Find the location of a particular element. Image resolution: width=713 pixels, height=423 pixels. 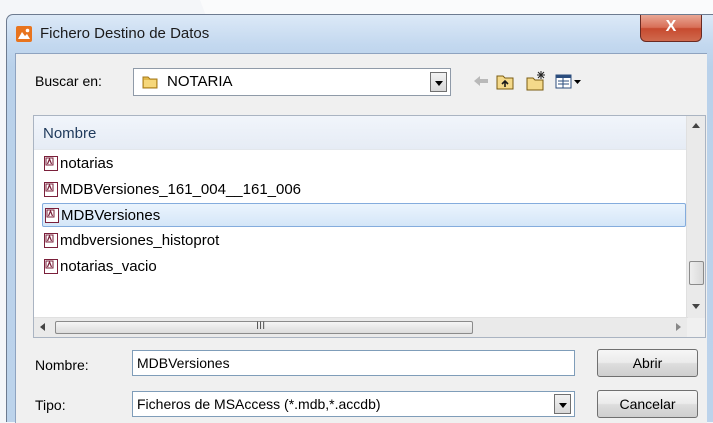

vertical-scrollbar is located at coordinates (695, 217).